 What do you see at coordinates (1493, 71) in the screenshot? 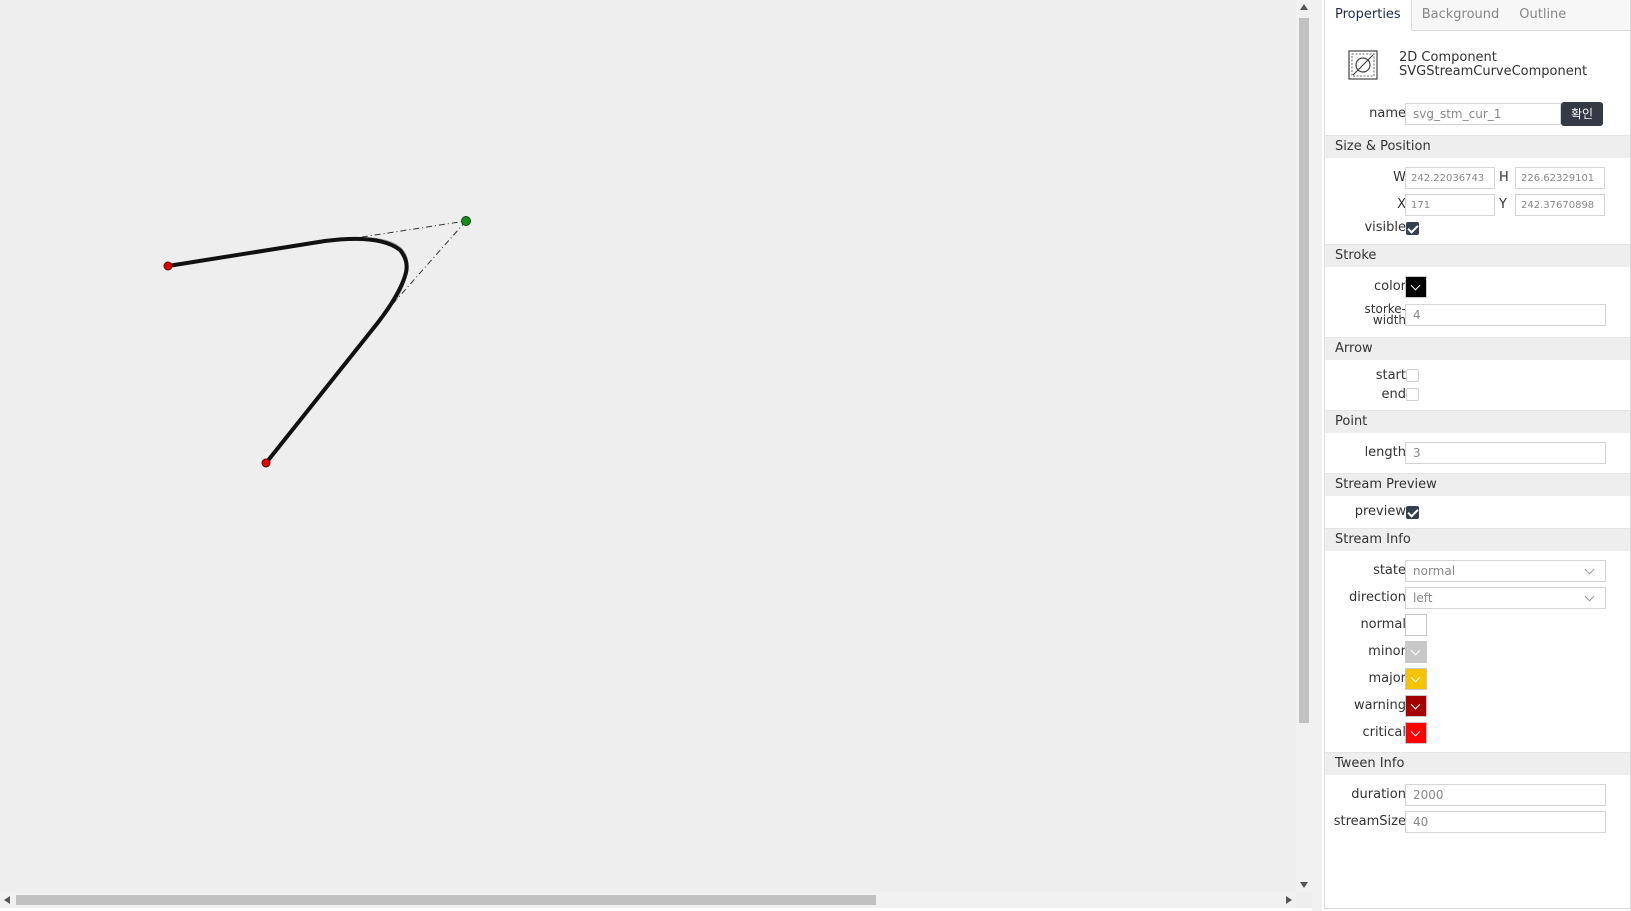
I see `component-class: SVGStreamCurveComponent` at bounding box center [1493, 71].